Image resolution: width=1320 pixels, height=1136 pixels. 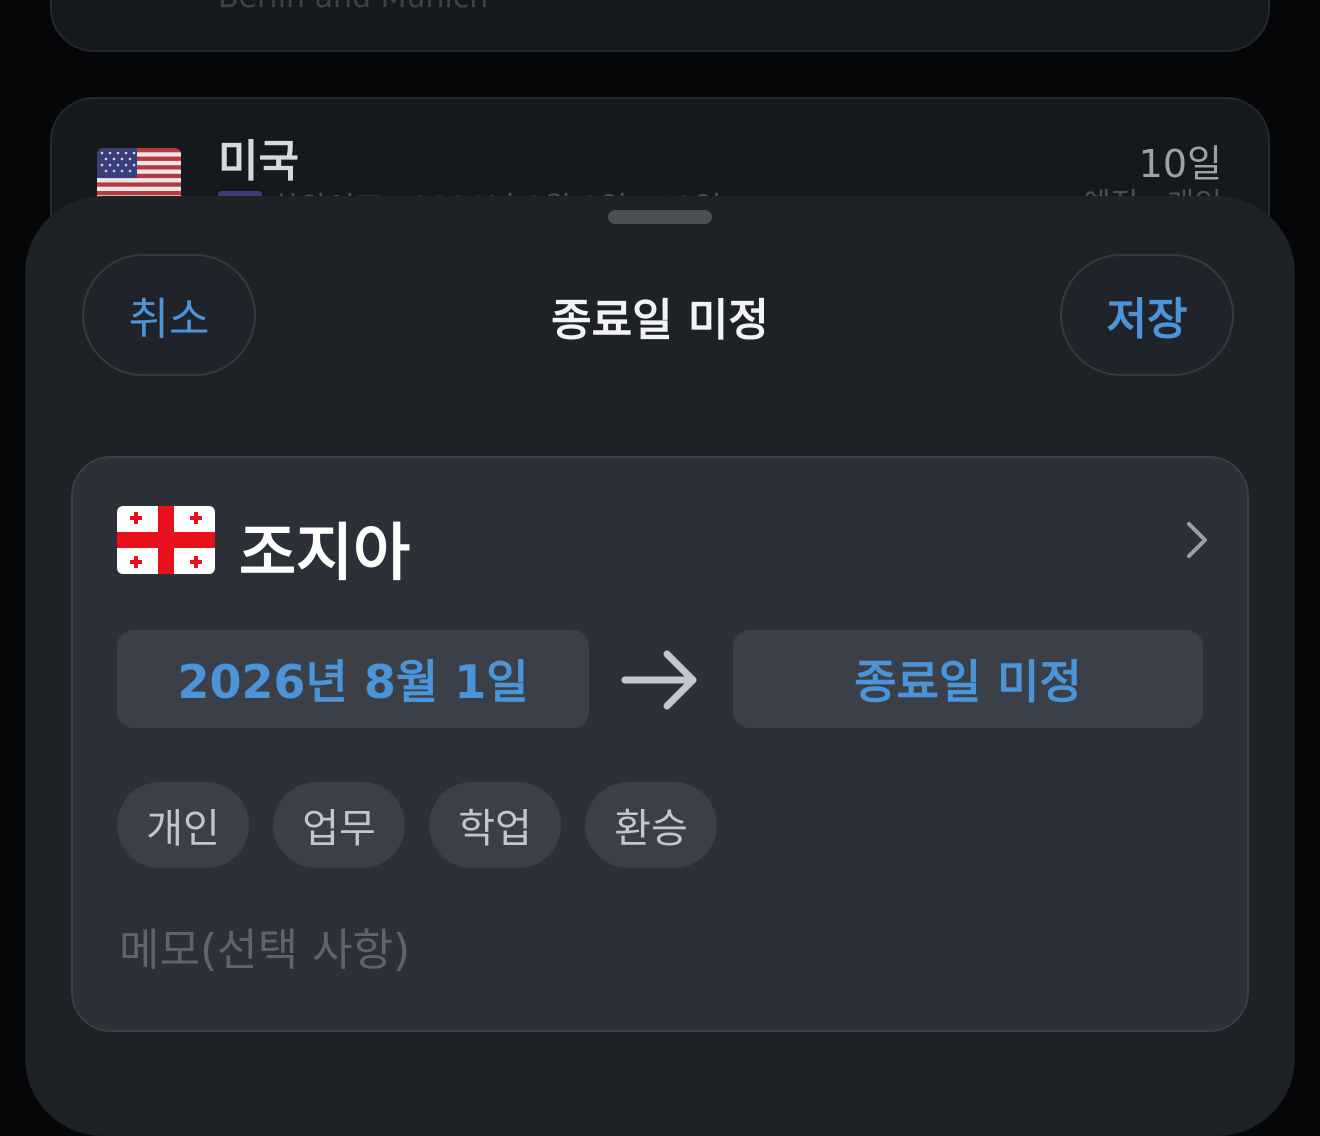 What do you see at coordinates (651, 825) in the screenshot?
I see `tag-transit: 환승` at bounding box center [651, 825].